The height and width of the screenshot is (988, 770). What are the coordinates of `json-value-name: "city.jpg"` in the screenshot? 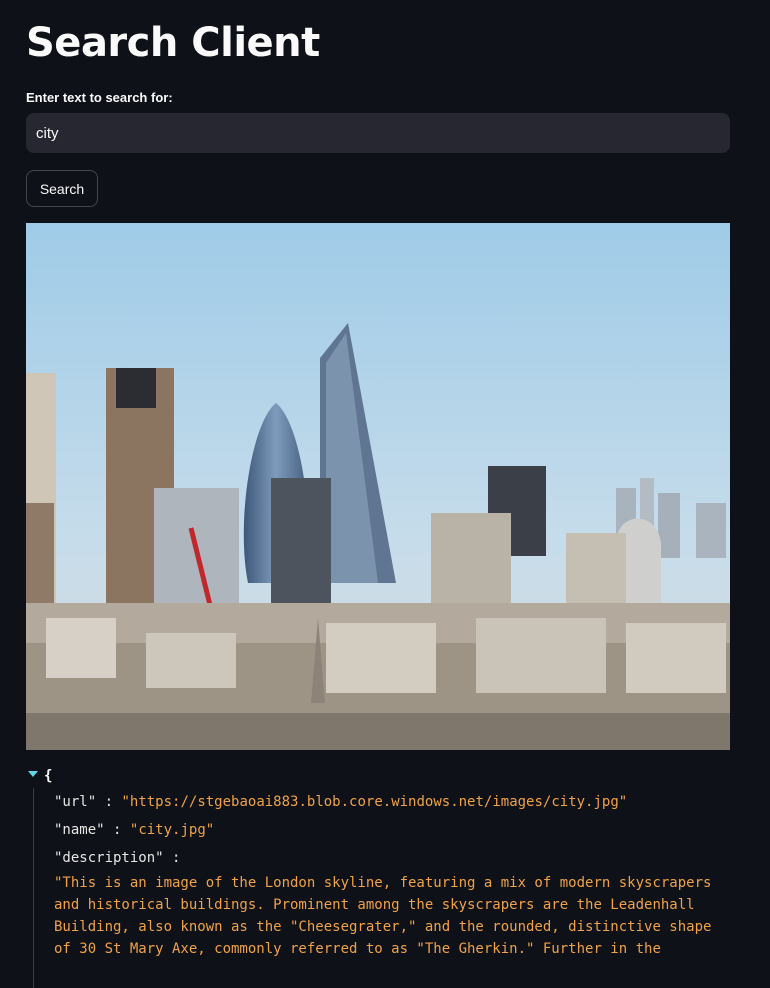 It's located at (172, 830).